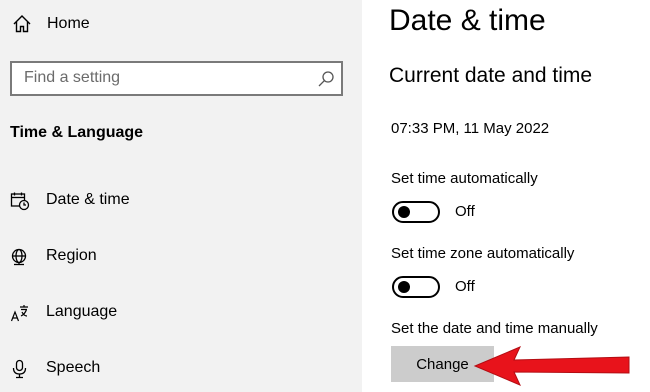 The width and height of the screenshot is (650, 392). Describe the element at coordinates (181, 369) in the screenshot. I see `sidebar-item-speech: Speech` at that location.